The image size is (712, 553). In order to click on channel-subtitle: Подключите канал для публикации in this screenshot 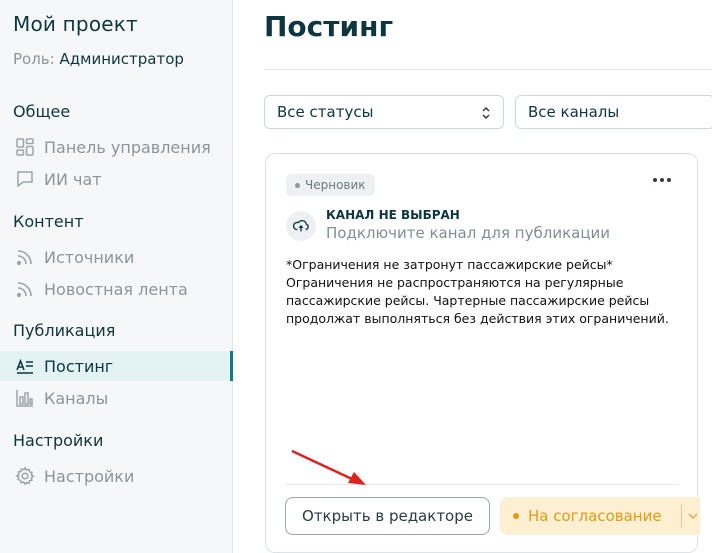, I will do `click(468, 233)`.